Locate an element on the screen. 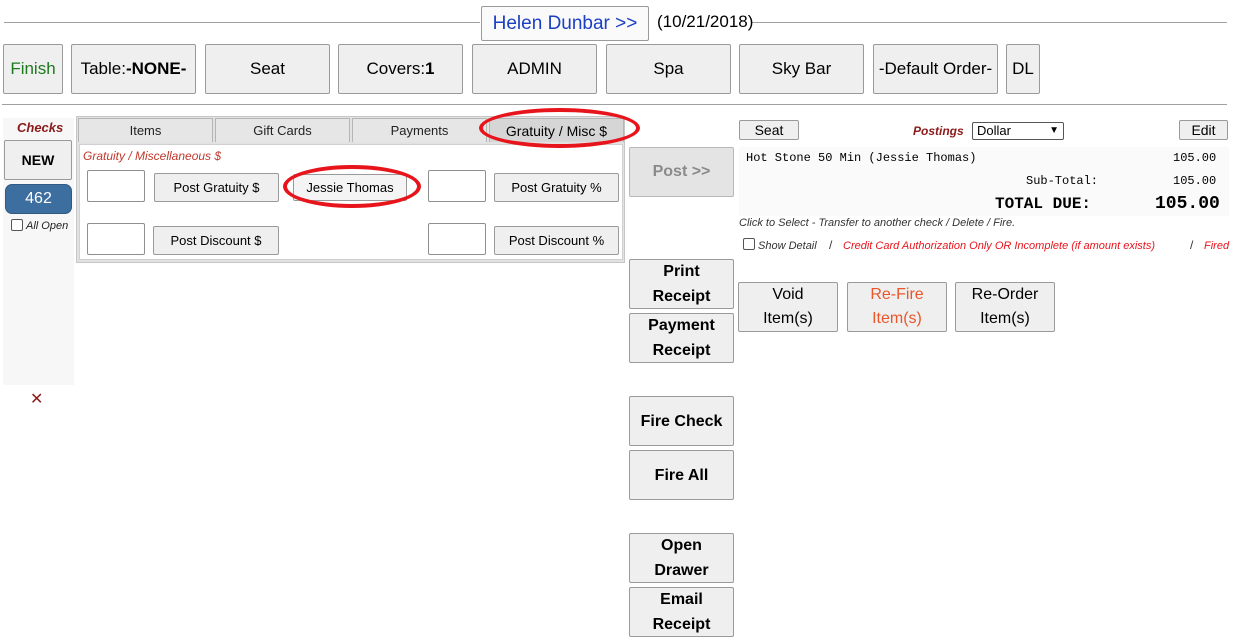 This screenshot has width=1235, height=644. gratuity-amount-input is located at coordinates (116, 186).